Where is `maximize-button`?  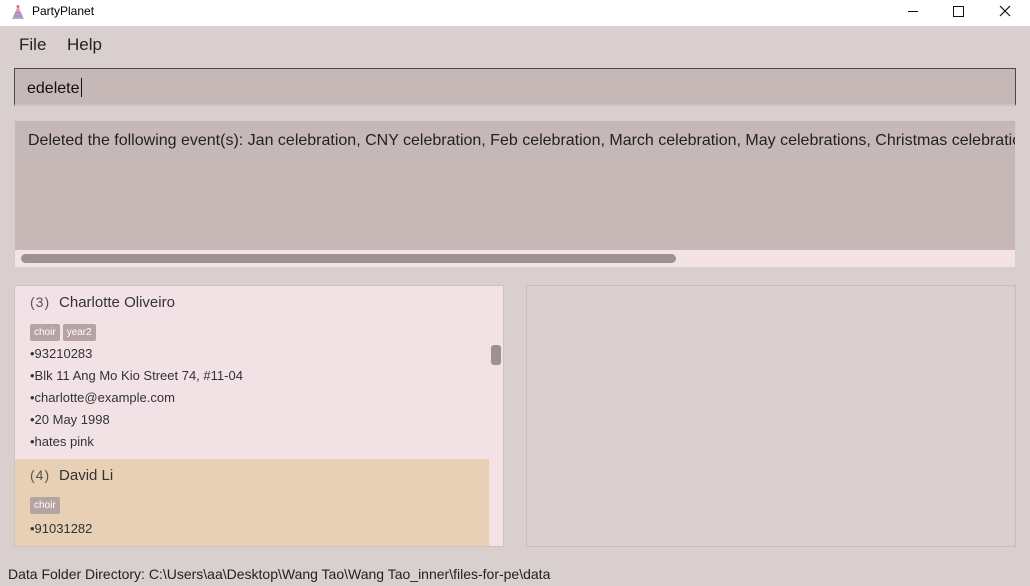
maximize-button is located at coordinates (959, 13).